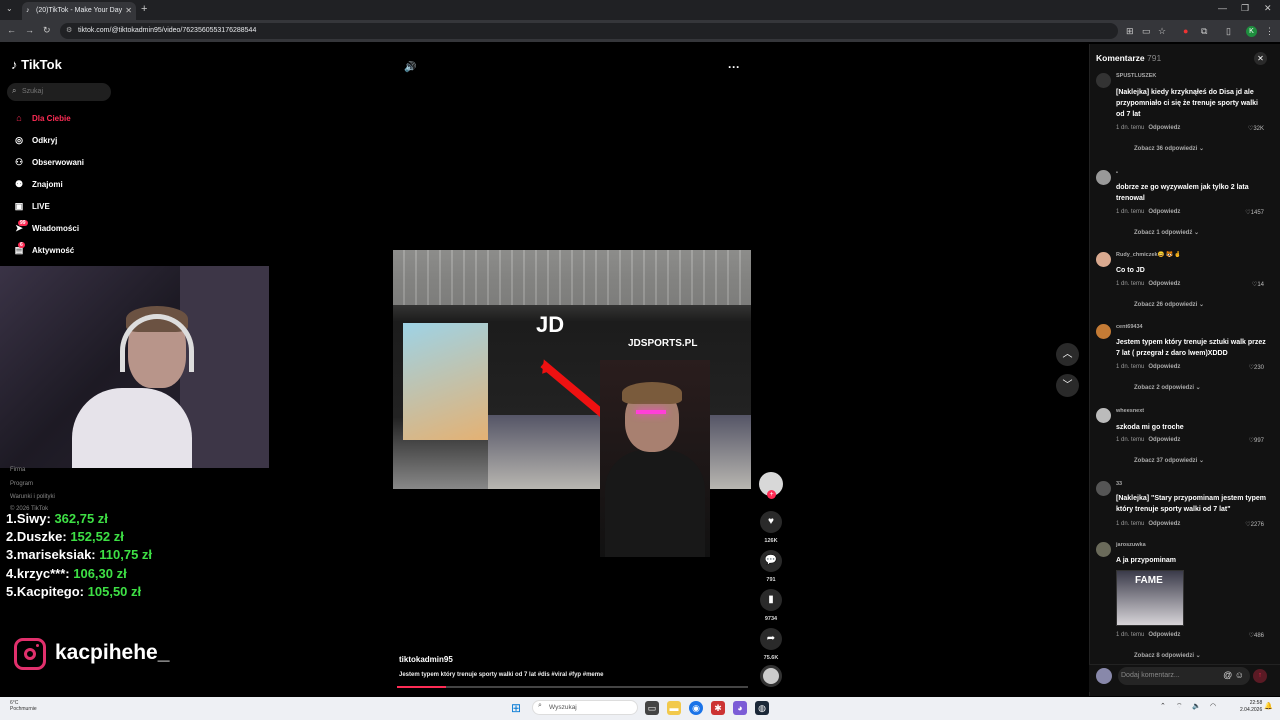  Describe the element at coordinates (1251, 707) in the screenshot. I see `taskbar-clock: 22:58 2.04.2026` at that location.